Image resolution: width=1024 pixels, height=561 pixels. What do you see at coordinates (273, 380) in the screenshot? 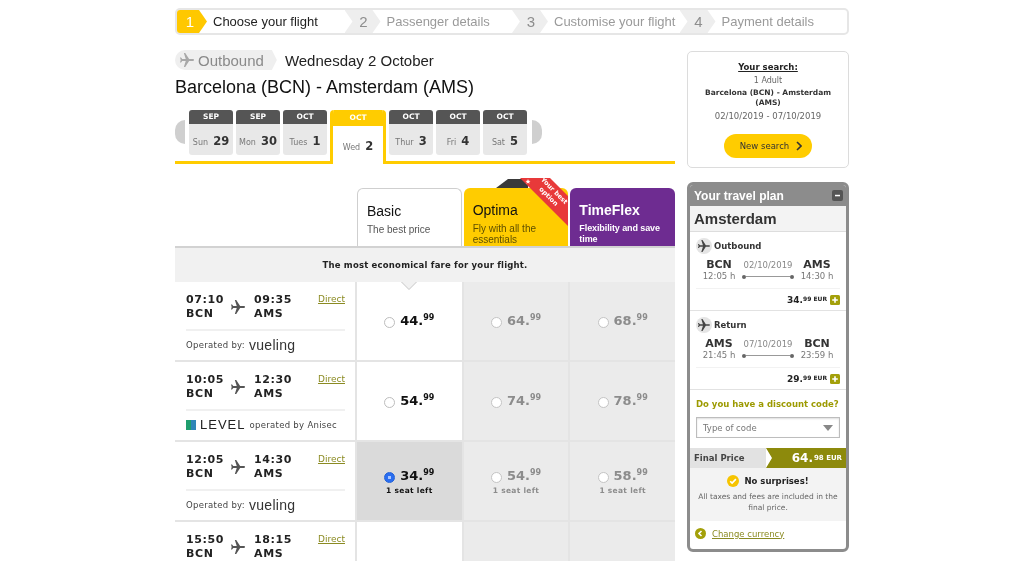
I see `arrival-time: 12:30` at bounding box center [273, 380].